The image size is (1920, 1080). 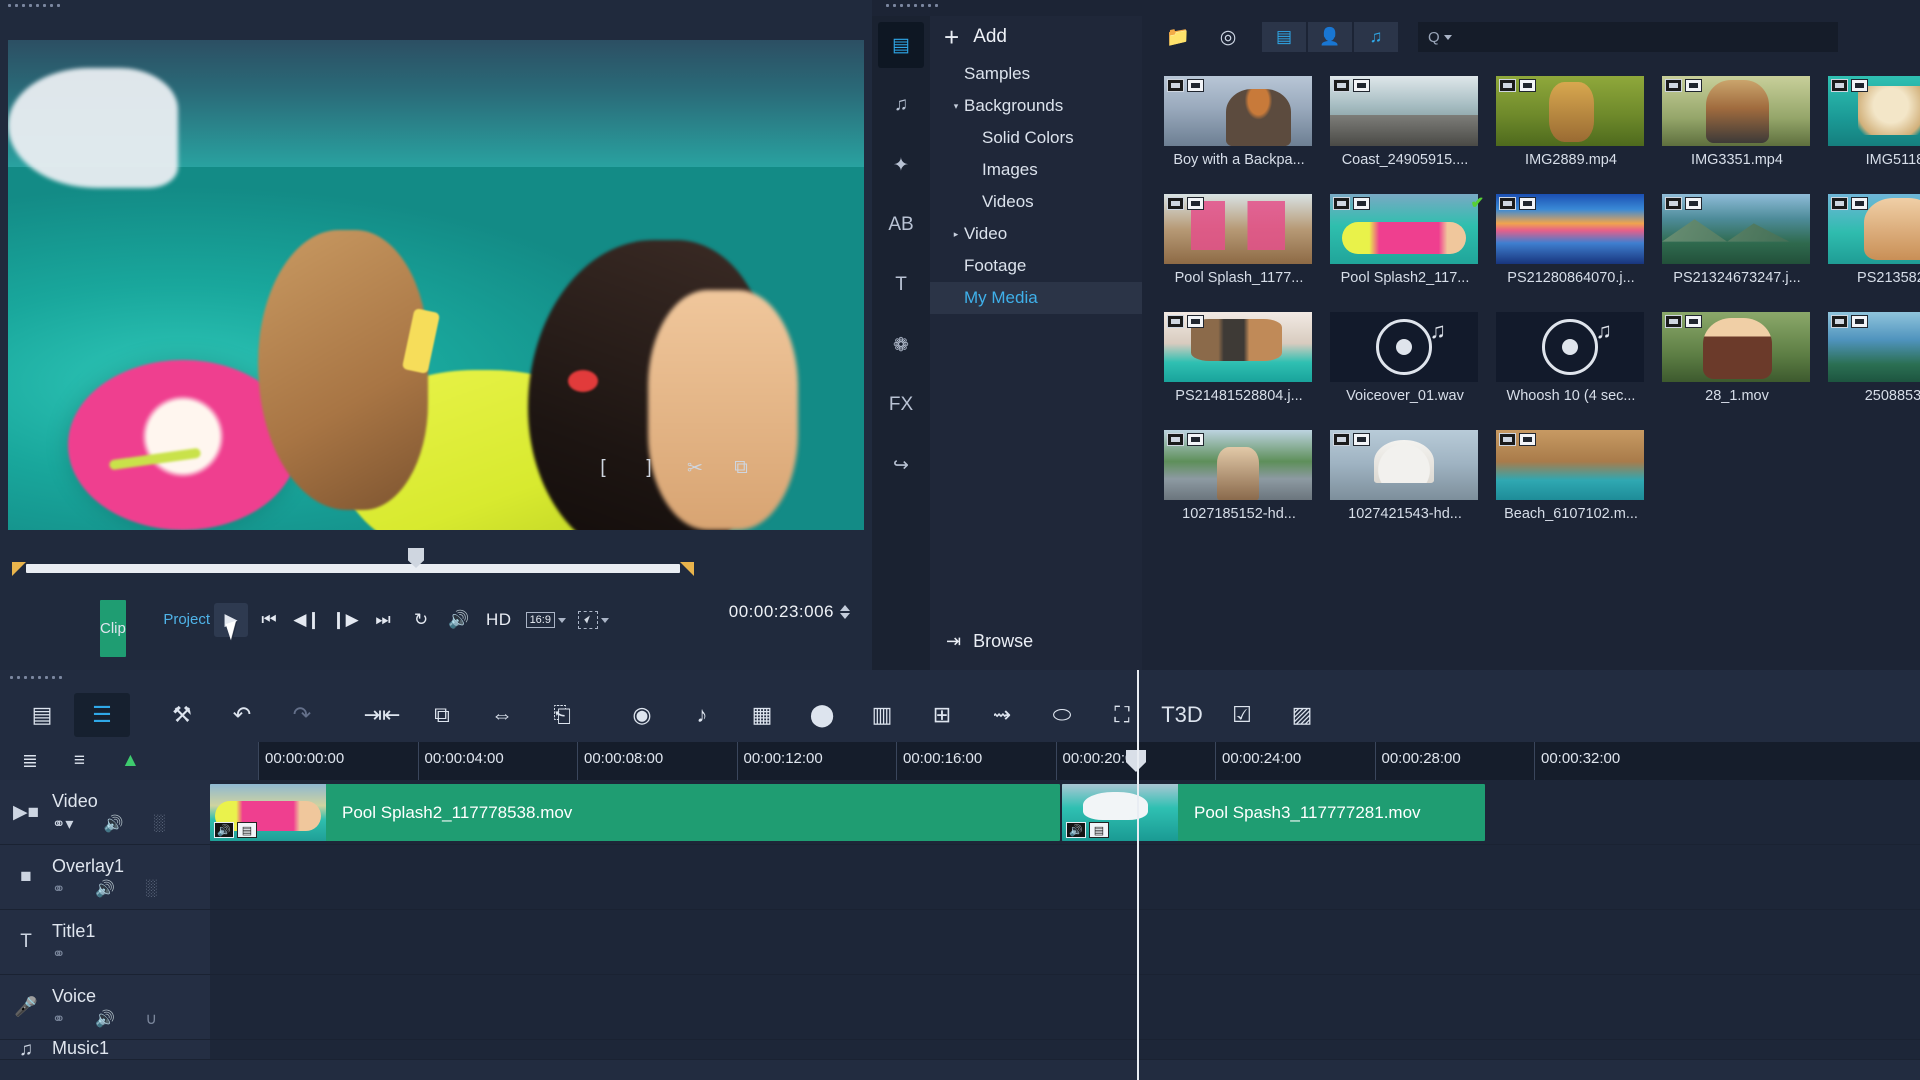 What do you see at coordinates (1330, 37) in the screenshot?
I see `filter-photo-button: 👤` at bounding box center [1330, 37].